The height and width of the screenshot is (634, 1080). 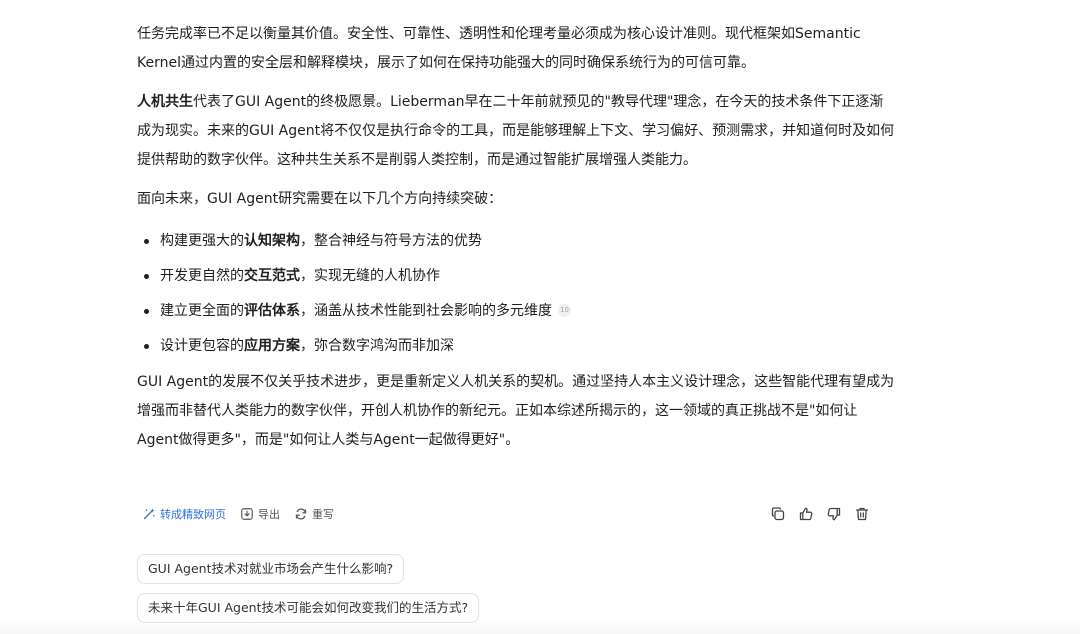 I want to click on thumbs-down-button, so click(x=834, y=514).